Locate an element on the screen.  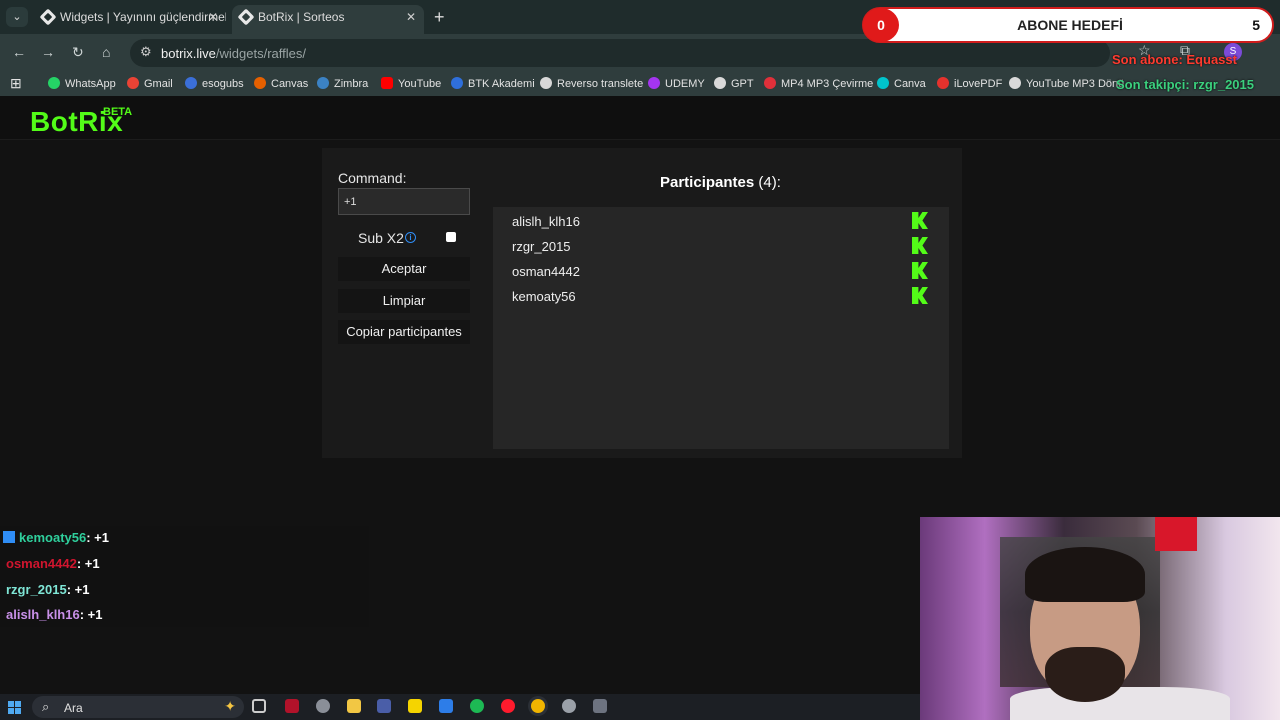
last-subscriber-text: Son abone: Equasst is located at coordinates (1174, 59).